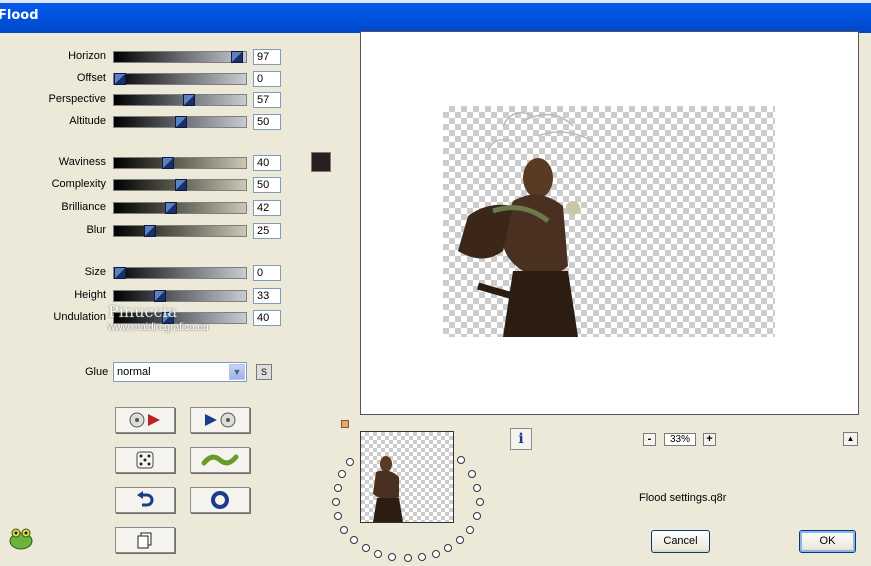 Image resolution: width=871 pixels, height=566 pixels. I want to click on undo-icon, so click(145, 499).